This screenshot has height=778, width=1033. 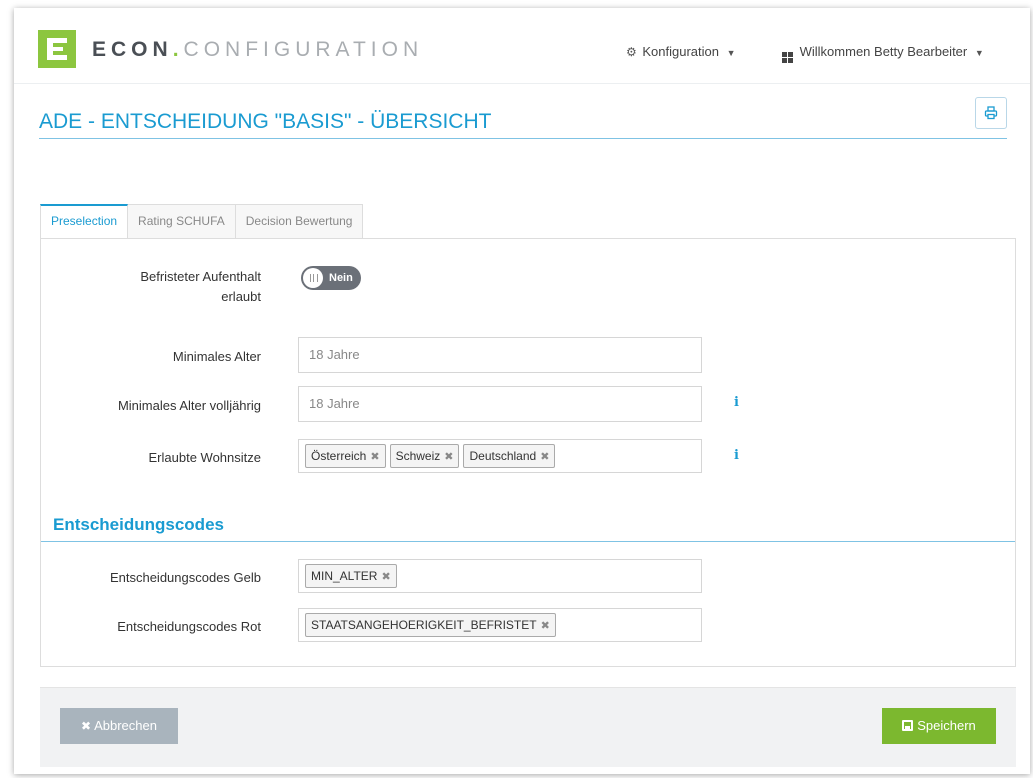 I want to click on min-alter-volljaehrig-label: Minimales Alter volljährig, so click(x=189, y=405).